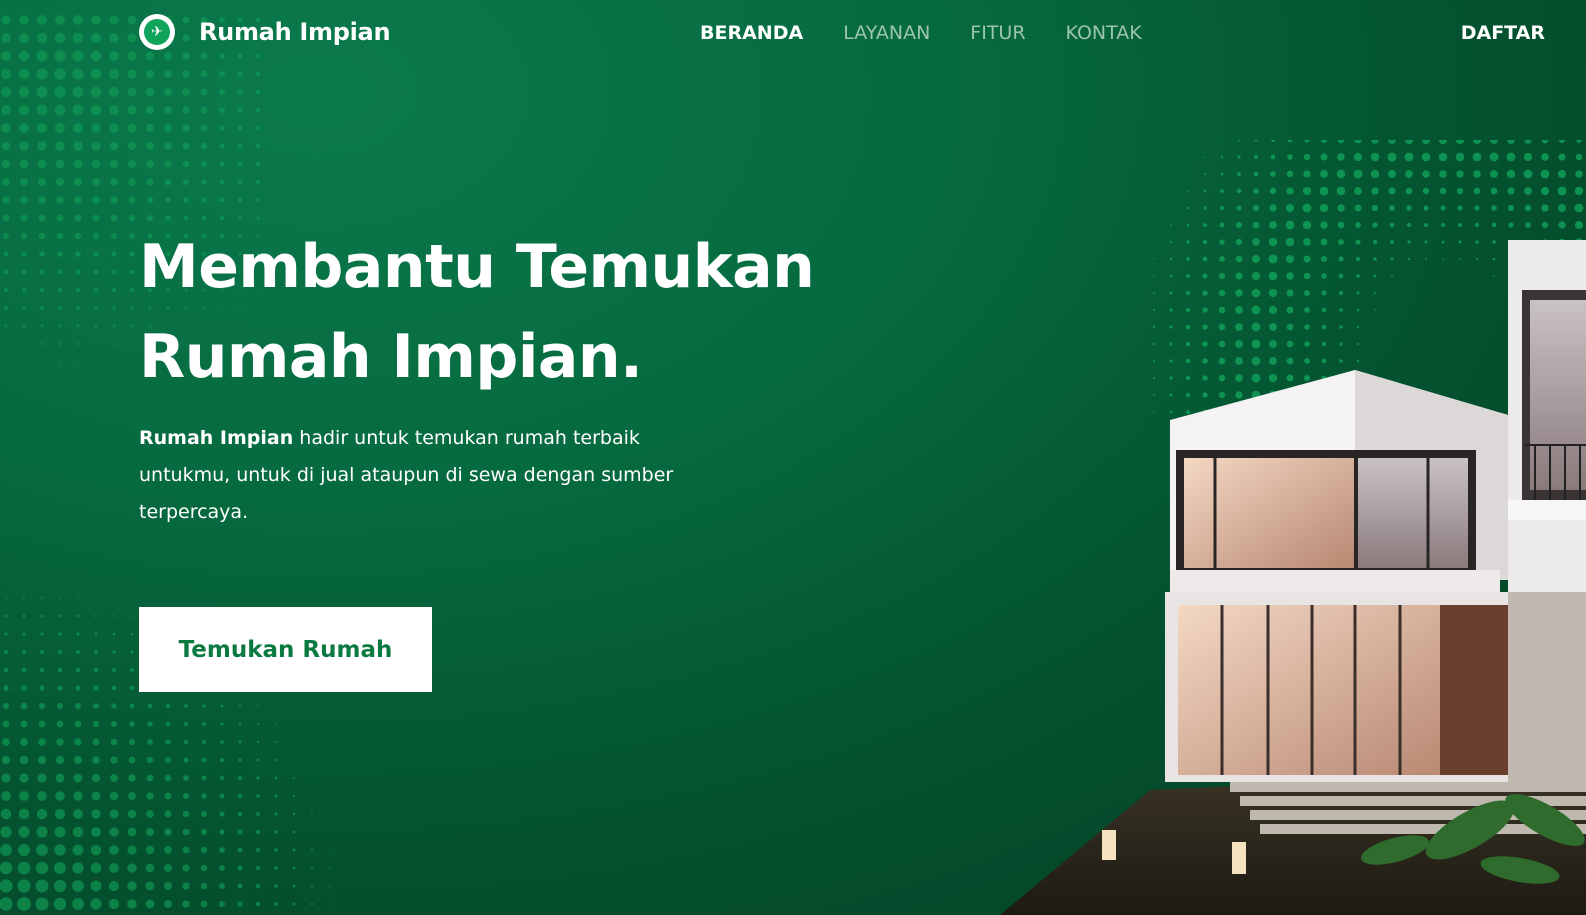 The height and width of the screenshot is (915, 1586). Describe the element at coordinates (997, 33) in the screenshot. I see `nav-link-fitur: FITUR` at that location.